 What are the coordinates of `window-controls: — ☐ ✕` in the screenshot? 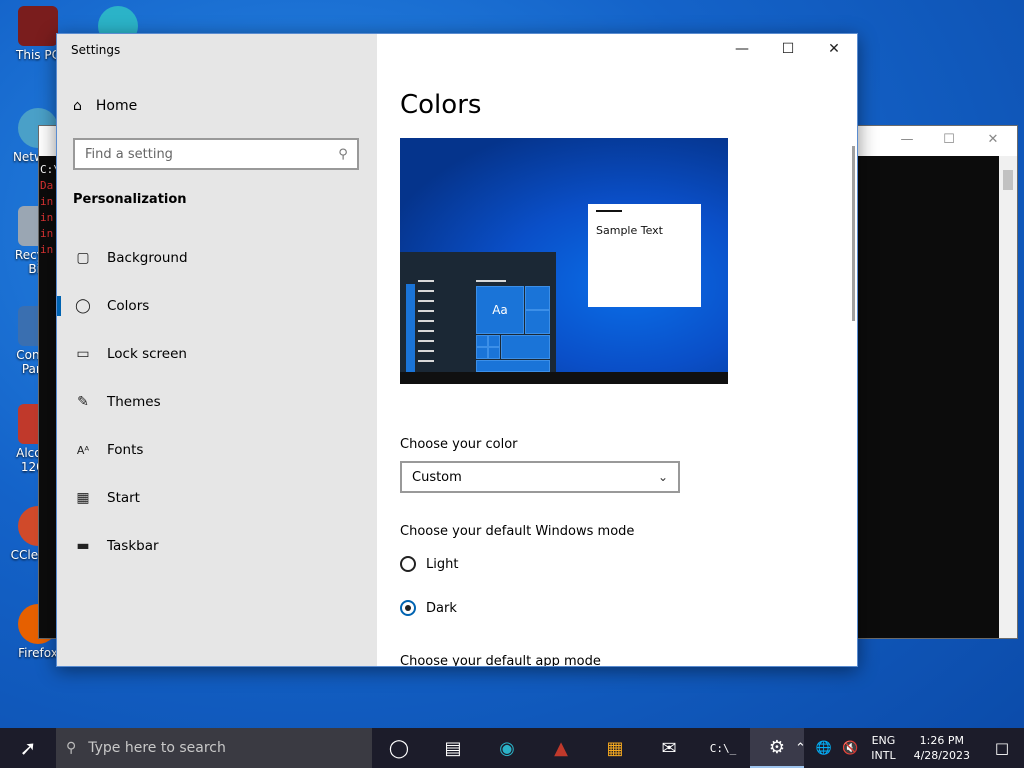 It's located at (788, 49).